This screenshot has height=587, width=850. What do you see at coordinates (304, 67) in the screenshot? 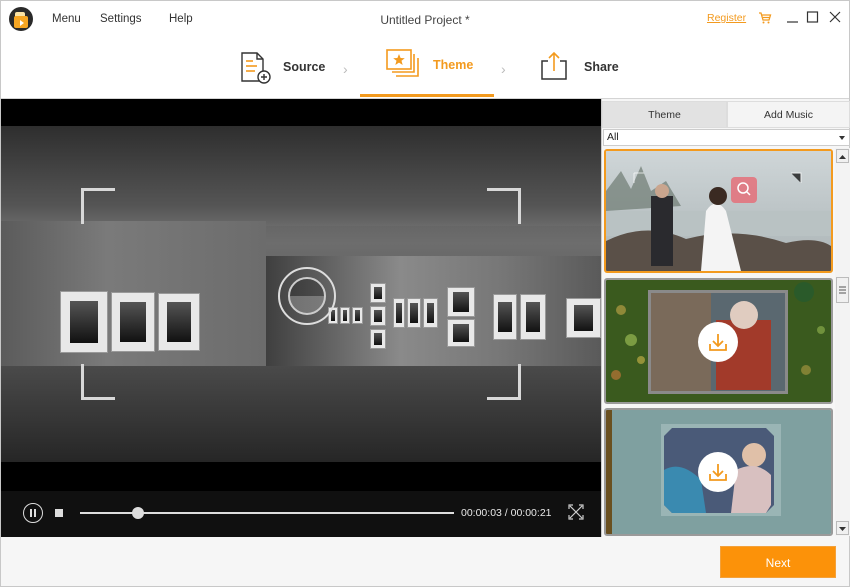
I see `step-source-label: Source` at bounding box center [304, 67].